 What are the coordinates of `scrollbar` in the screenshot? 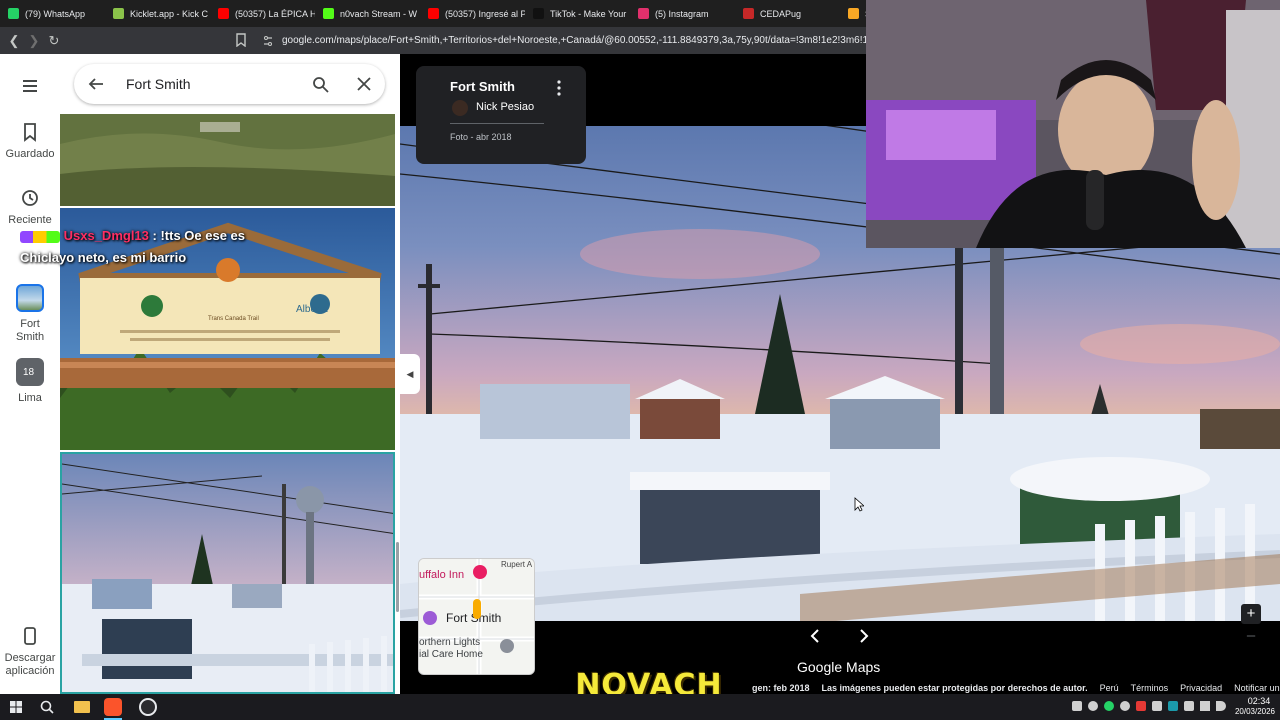 It's located at (397, 577).